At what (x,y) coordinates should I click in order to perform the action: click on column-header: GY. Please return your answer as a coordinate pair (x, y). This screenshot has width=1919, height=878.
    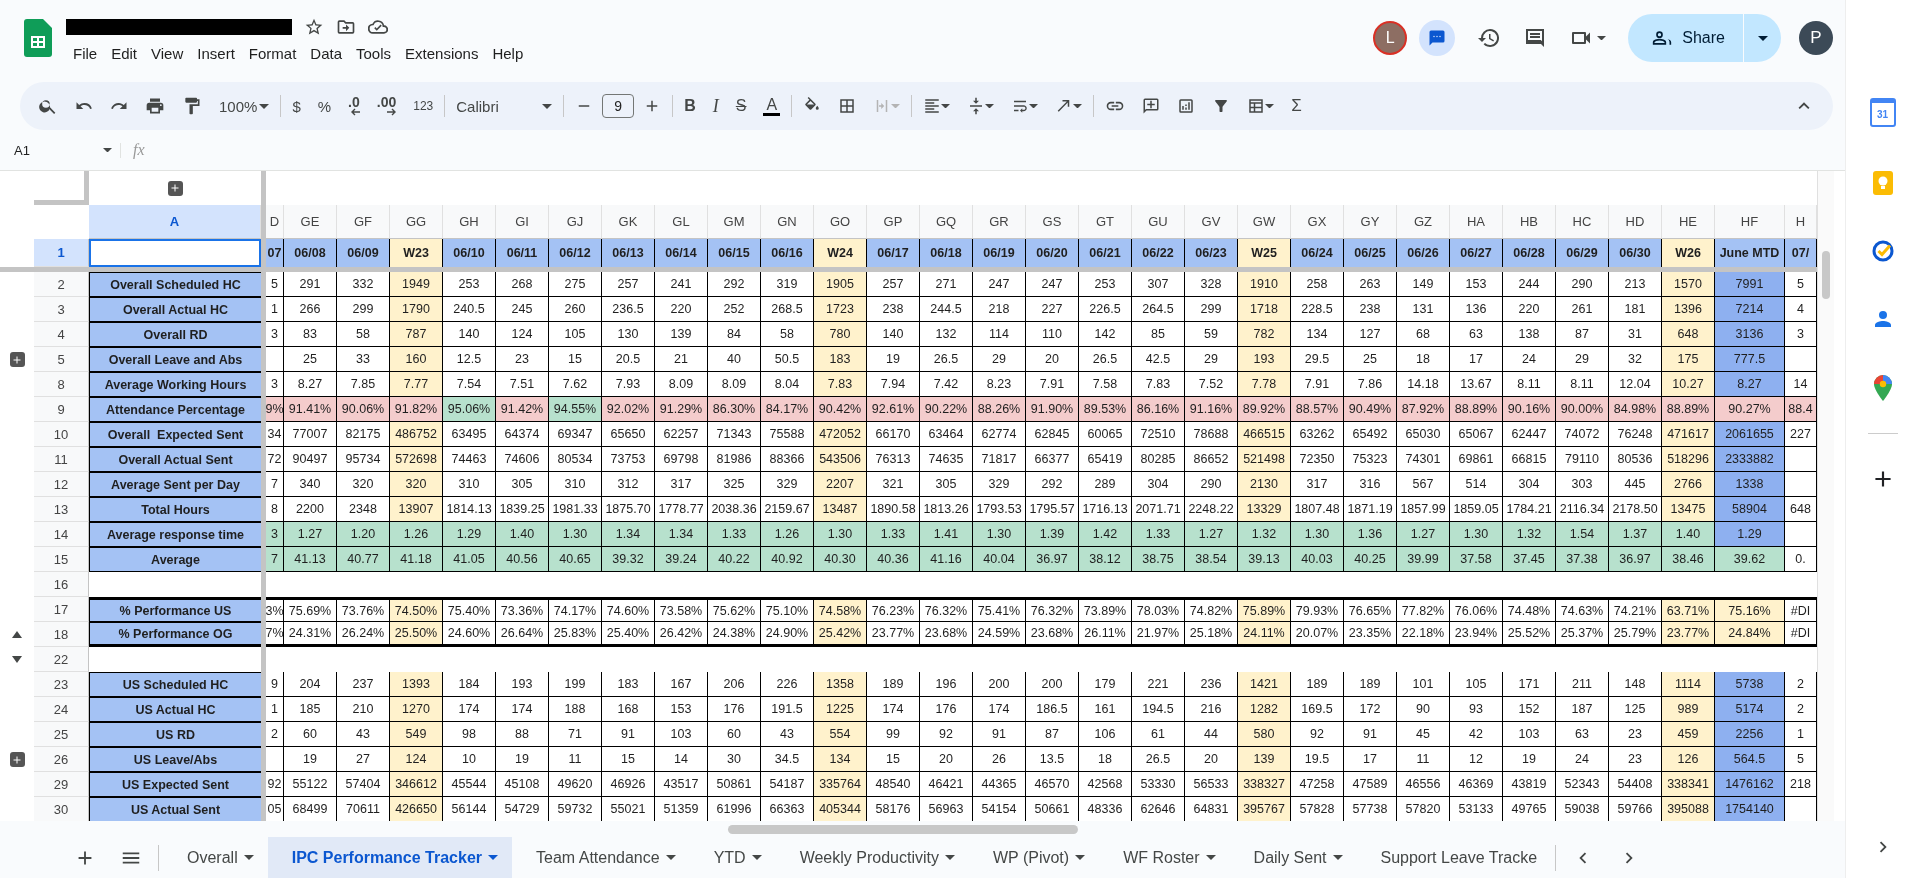
    Looking at the image, I should click on (1370, 222).